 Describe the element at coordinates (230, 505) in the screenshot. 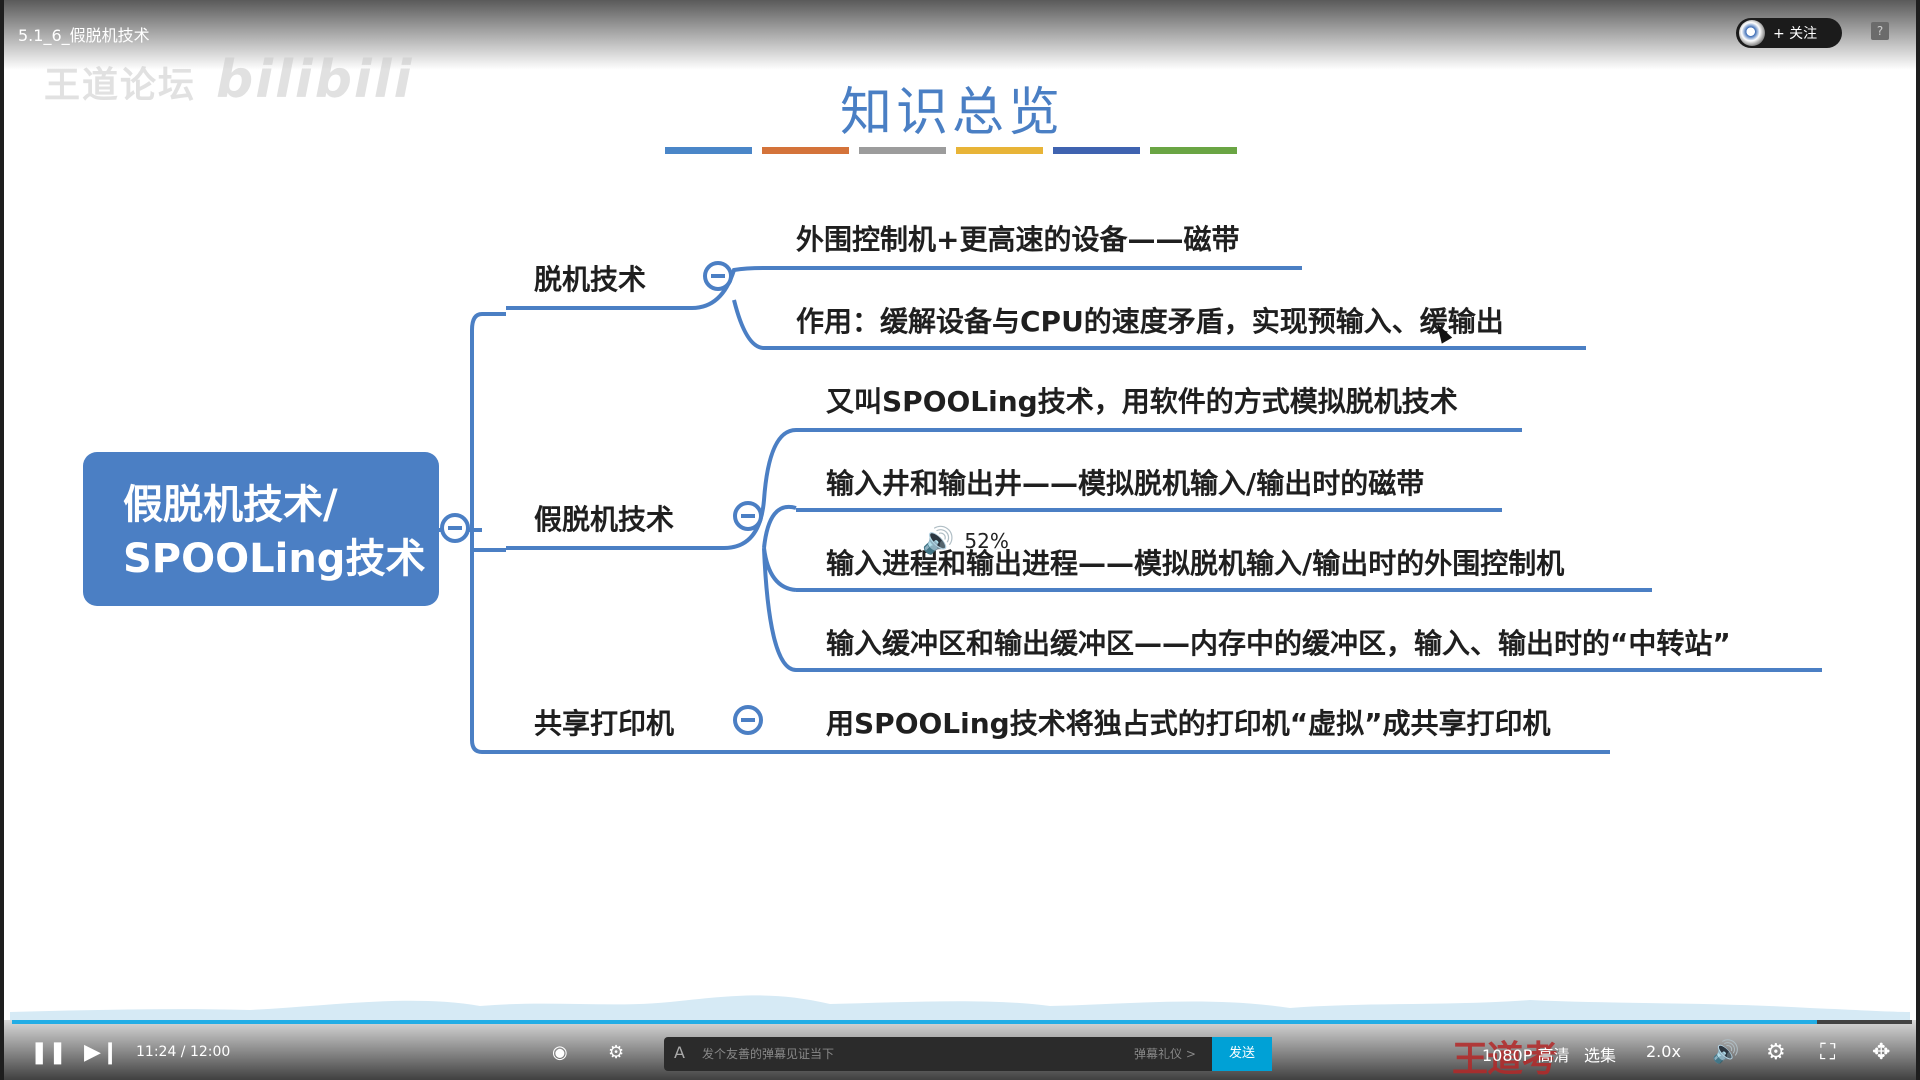

I see `root-line-1: 假脱机技术/` at that location.